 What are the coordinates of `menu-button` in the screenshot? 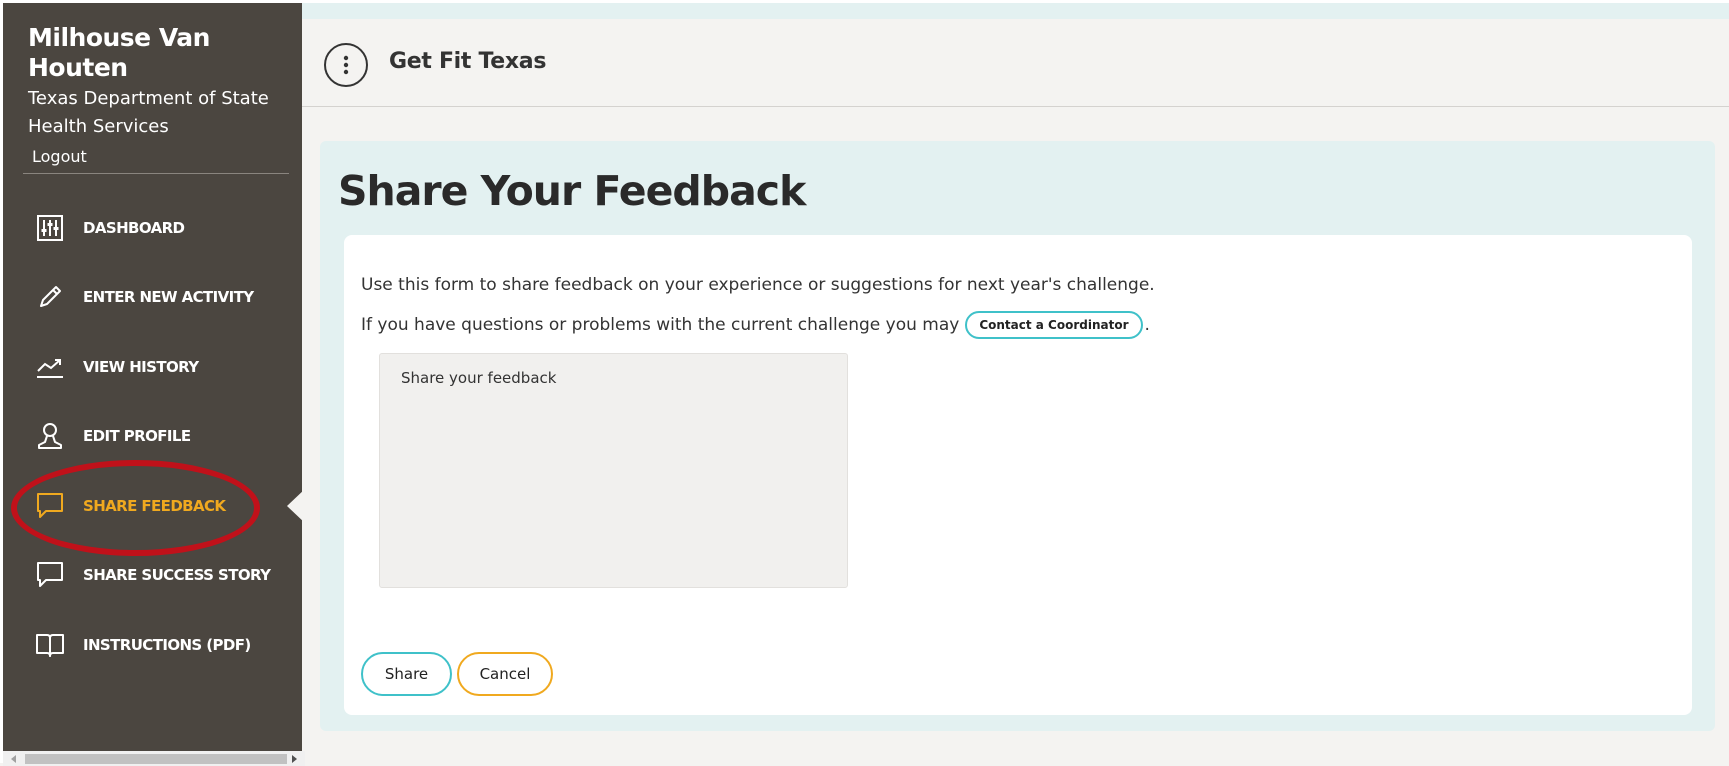 It's located at (346, 65).